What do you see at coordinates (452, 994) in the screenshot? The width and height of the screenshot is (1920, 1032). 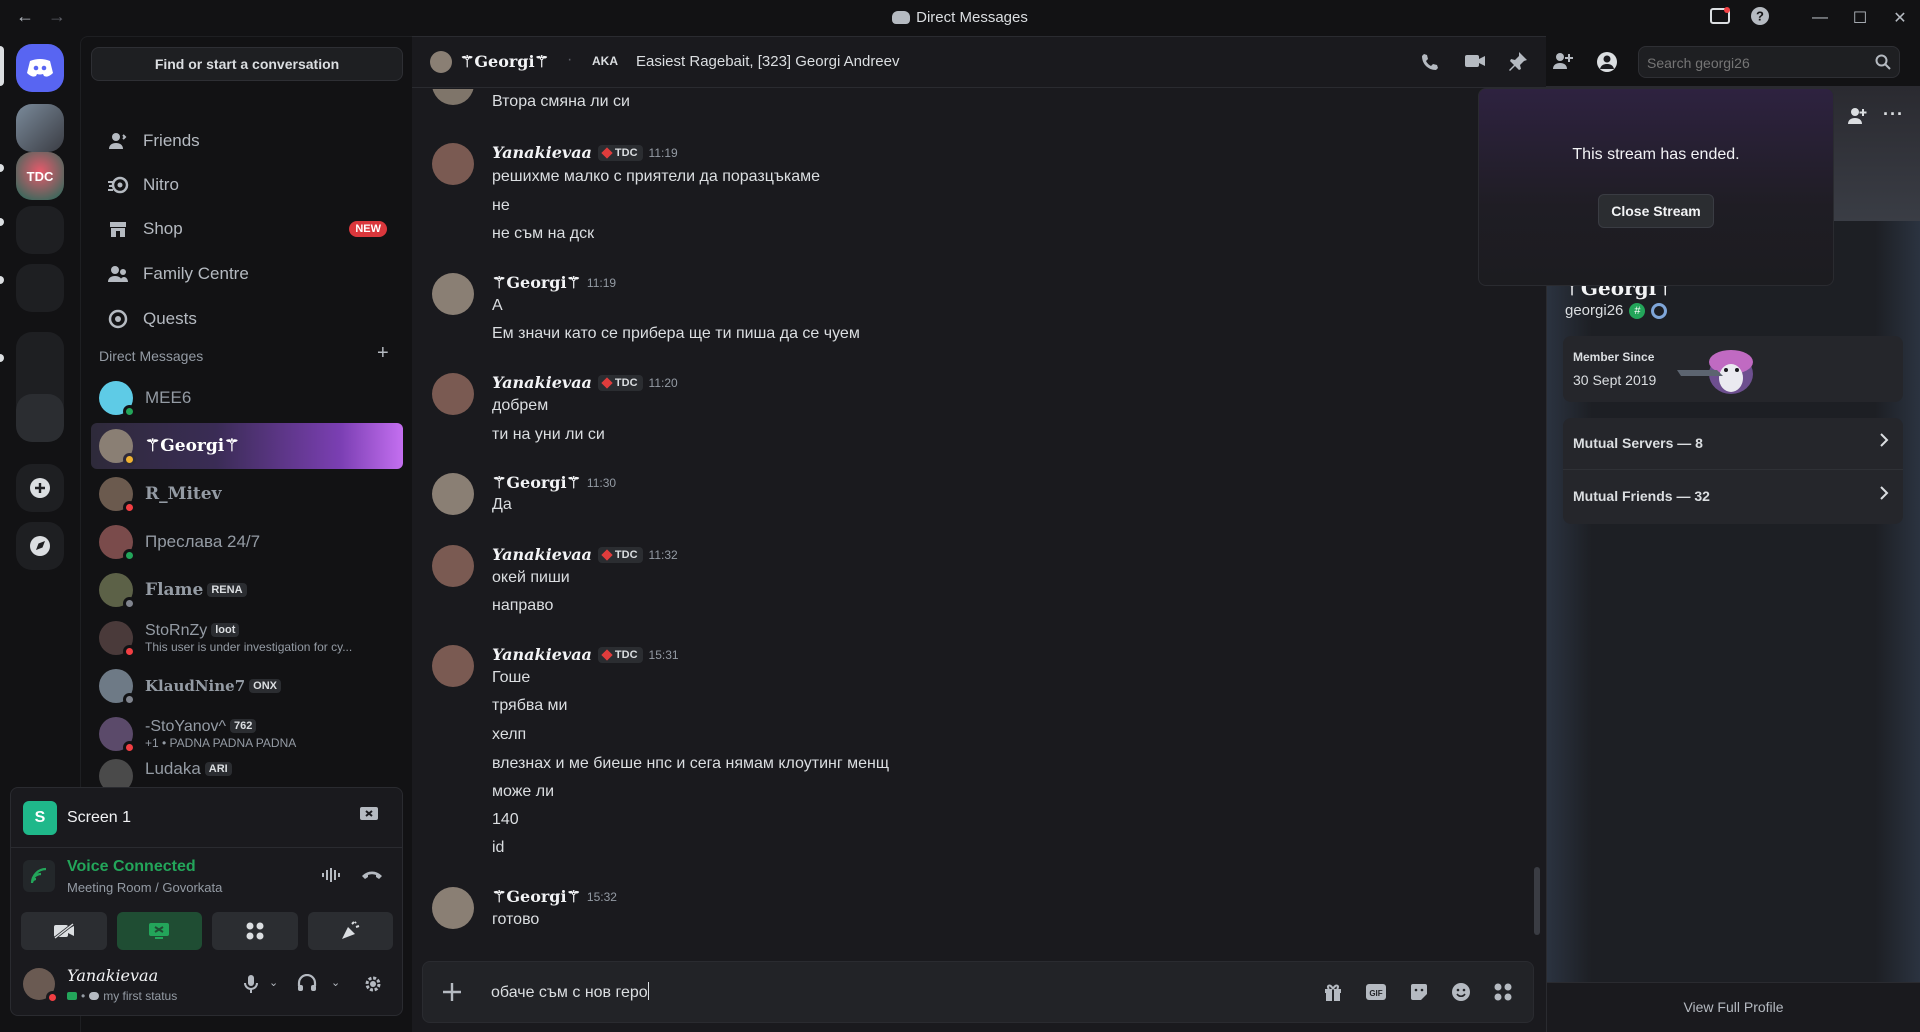 I see `upload-plus-icon` at bounding box center [452, 994].